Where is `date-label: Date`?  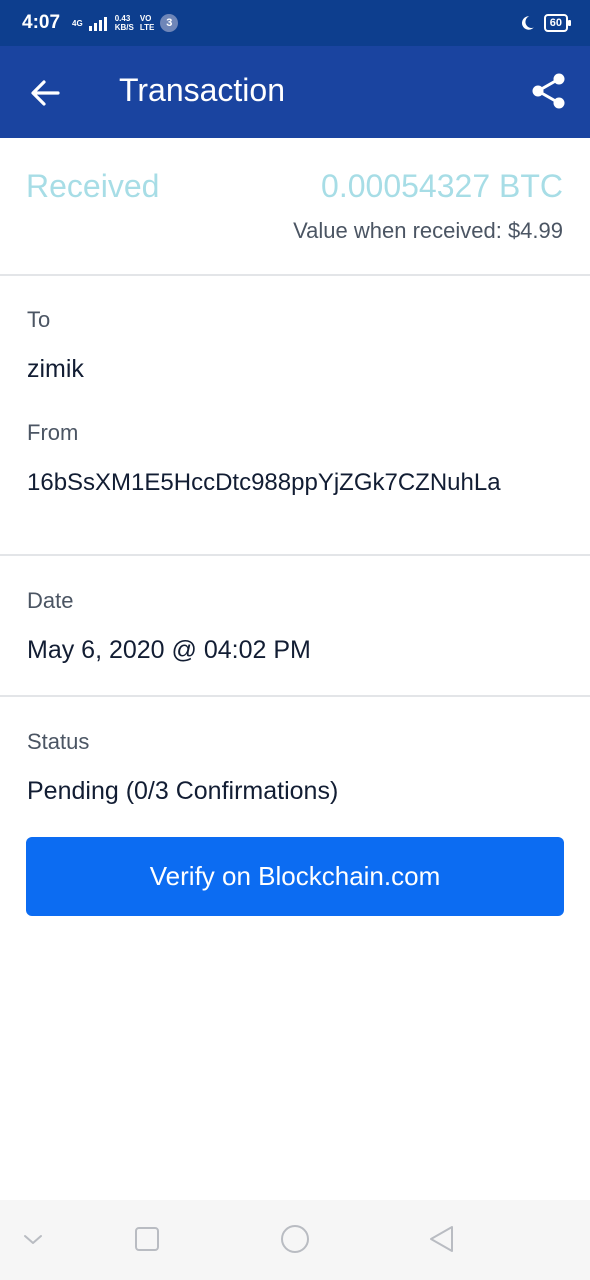 date-label: Date is located at coordinates (50, 600).